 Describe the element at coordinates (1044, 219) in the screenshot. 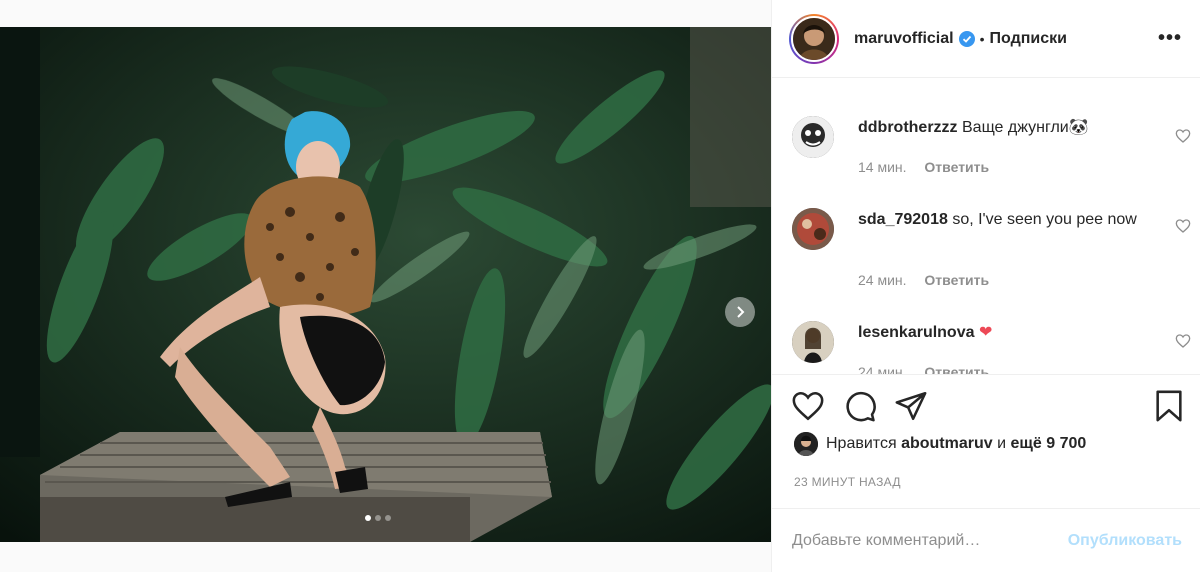

I see `comment-text: so, I've seen you pee now` at that location.